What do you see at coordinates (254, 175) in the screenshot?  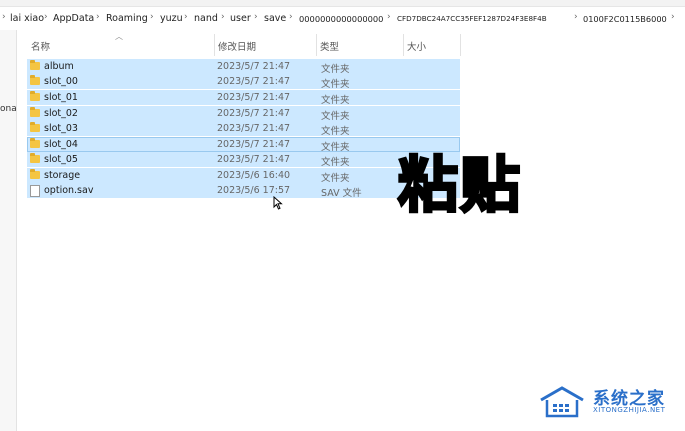 I see `file-date: 2023/5/6 16:40` at bounding box center [254, 175].